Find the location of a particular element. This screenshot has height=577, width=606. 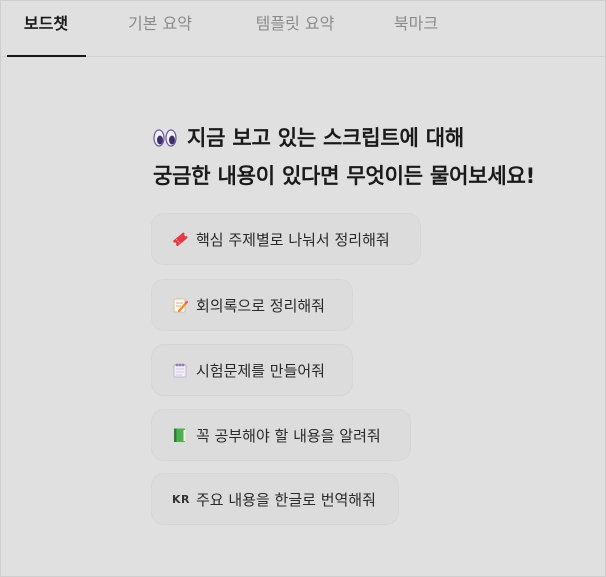

suggestion-translate-korean: KR 주요 내용을 한글로 번역해줘 is located at coordinates (275, 499).